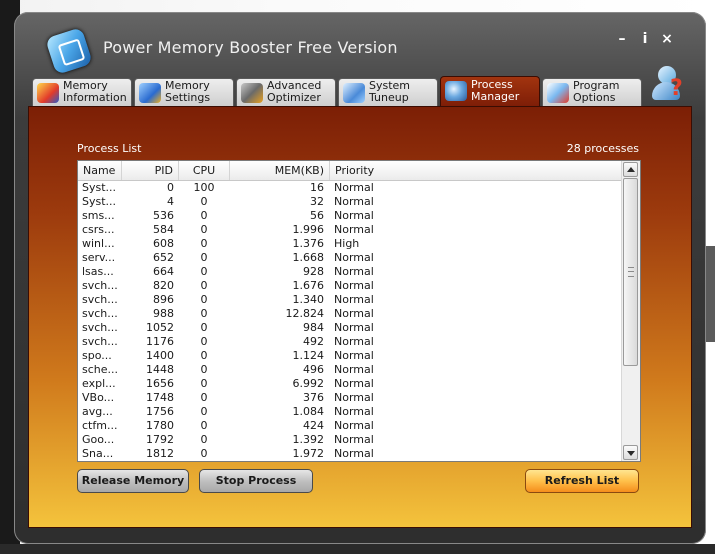 The width and height of the screenshot is (715, 554). What do you see at coordinates (349, 286) in the screenshot?
I see `table-row: svch... 820 0 1.676 Normal` at bounding box center [349, 286].